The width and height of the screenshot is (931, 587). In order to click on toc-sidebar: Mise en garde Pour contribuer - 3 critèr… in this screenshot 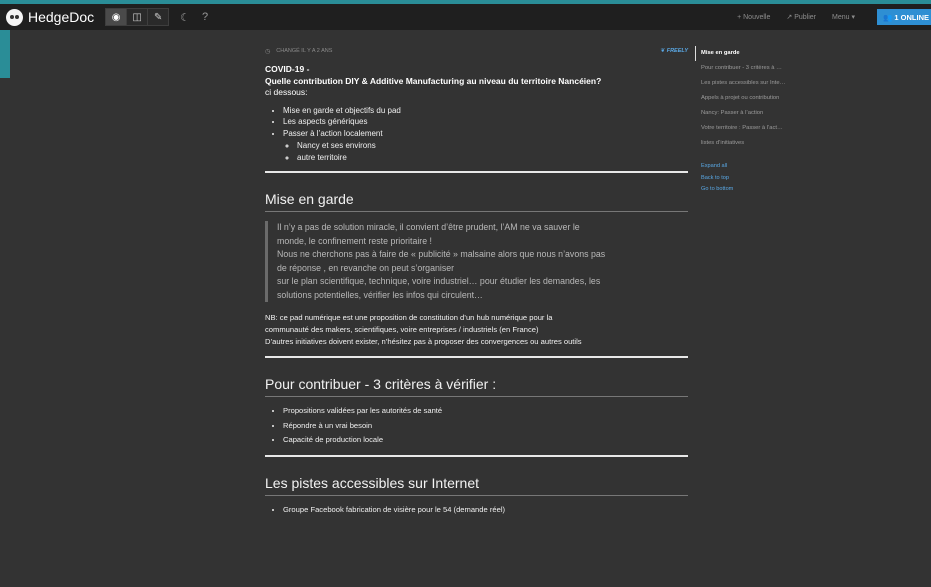, I will do `click(740, 121)`.